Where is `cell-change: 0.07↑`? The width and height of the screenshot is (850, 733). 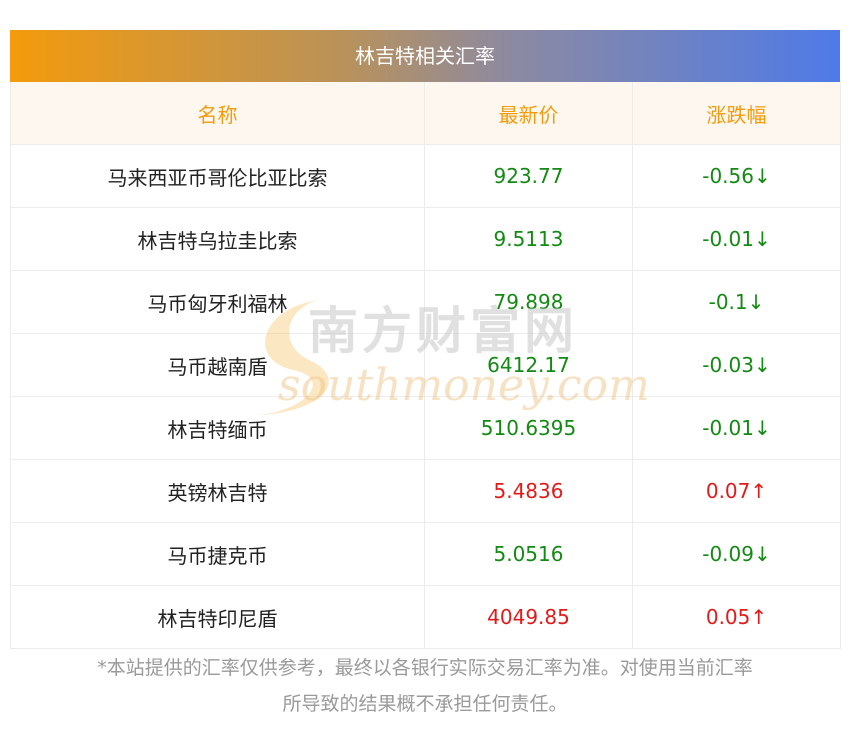 cell-change: 0.07↑ is located at coordinates (736, 491).